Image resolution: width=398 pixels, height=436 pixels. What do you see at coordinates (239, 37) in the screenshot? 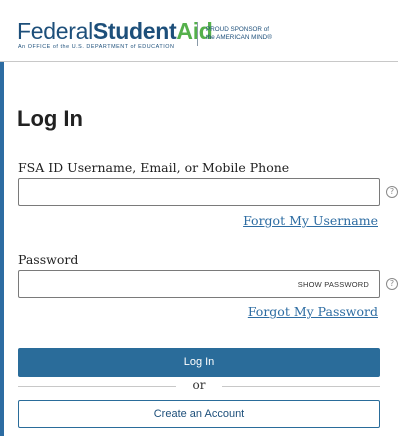
I see `sponsor-line-2: the AMERICAN MIND®` at bounding box center [239, 37].